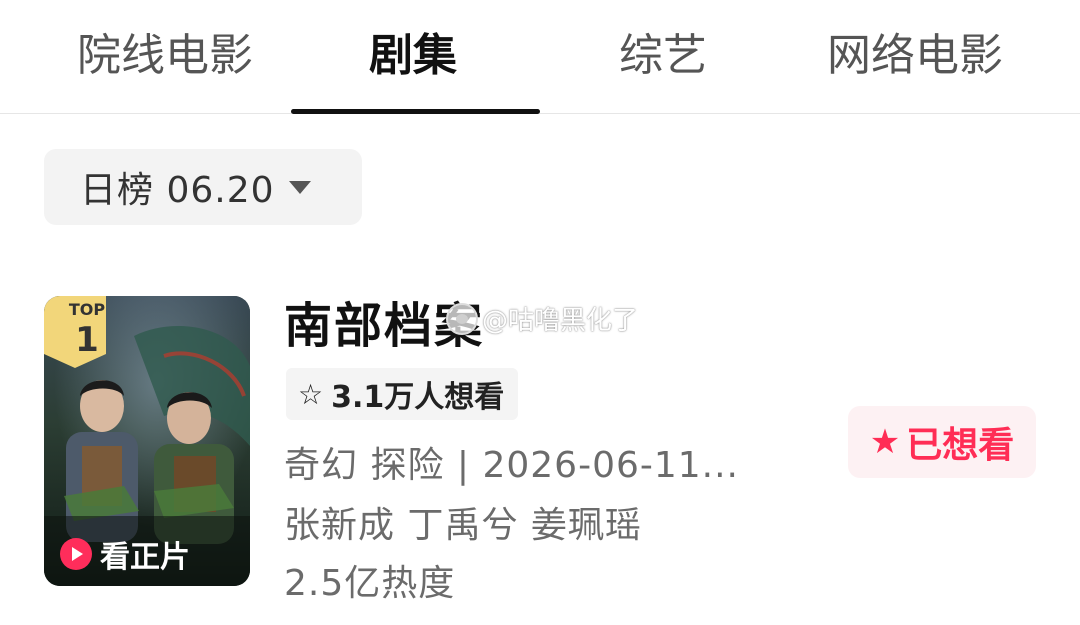  I want to click on cast-list: 张新成 丁禹兮 姜珮瑶, so click(463, 525).